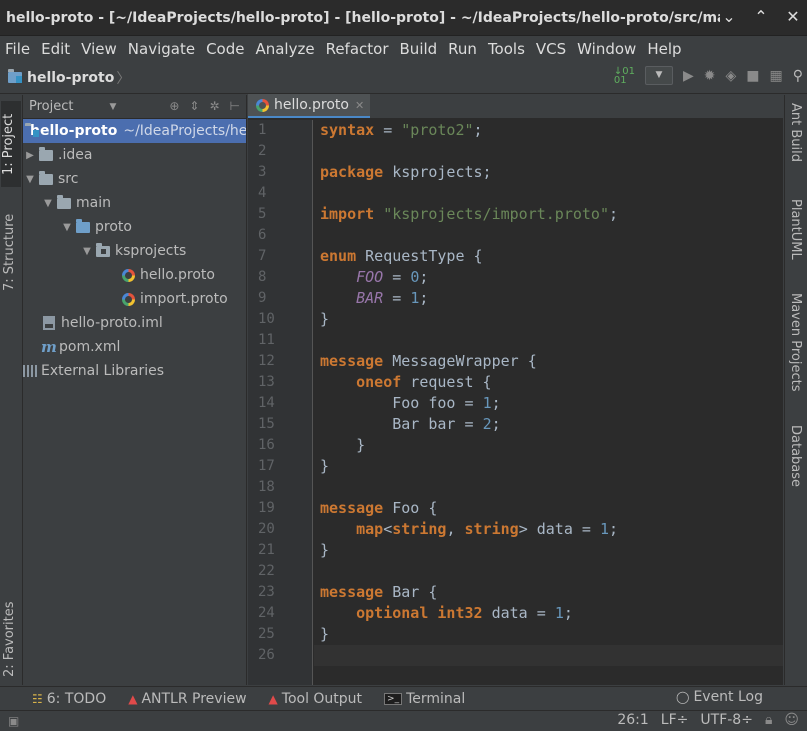  What do you see at coordinates (730, 76) in the screenshot?
I see `coverage-icon: ◈` at bounding box center [730, 76].